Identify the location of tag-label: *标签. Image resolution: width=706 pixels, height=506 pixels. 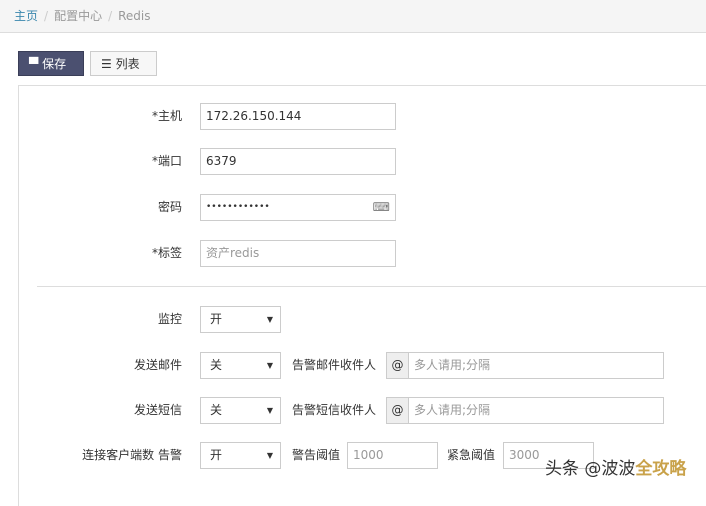
(166, 253).